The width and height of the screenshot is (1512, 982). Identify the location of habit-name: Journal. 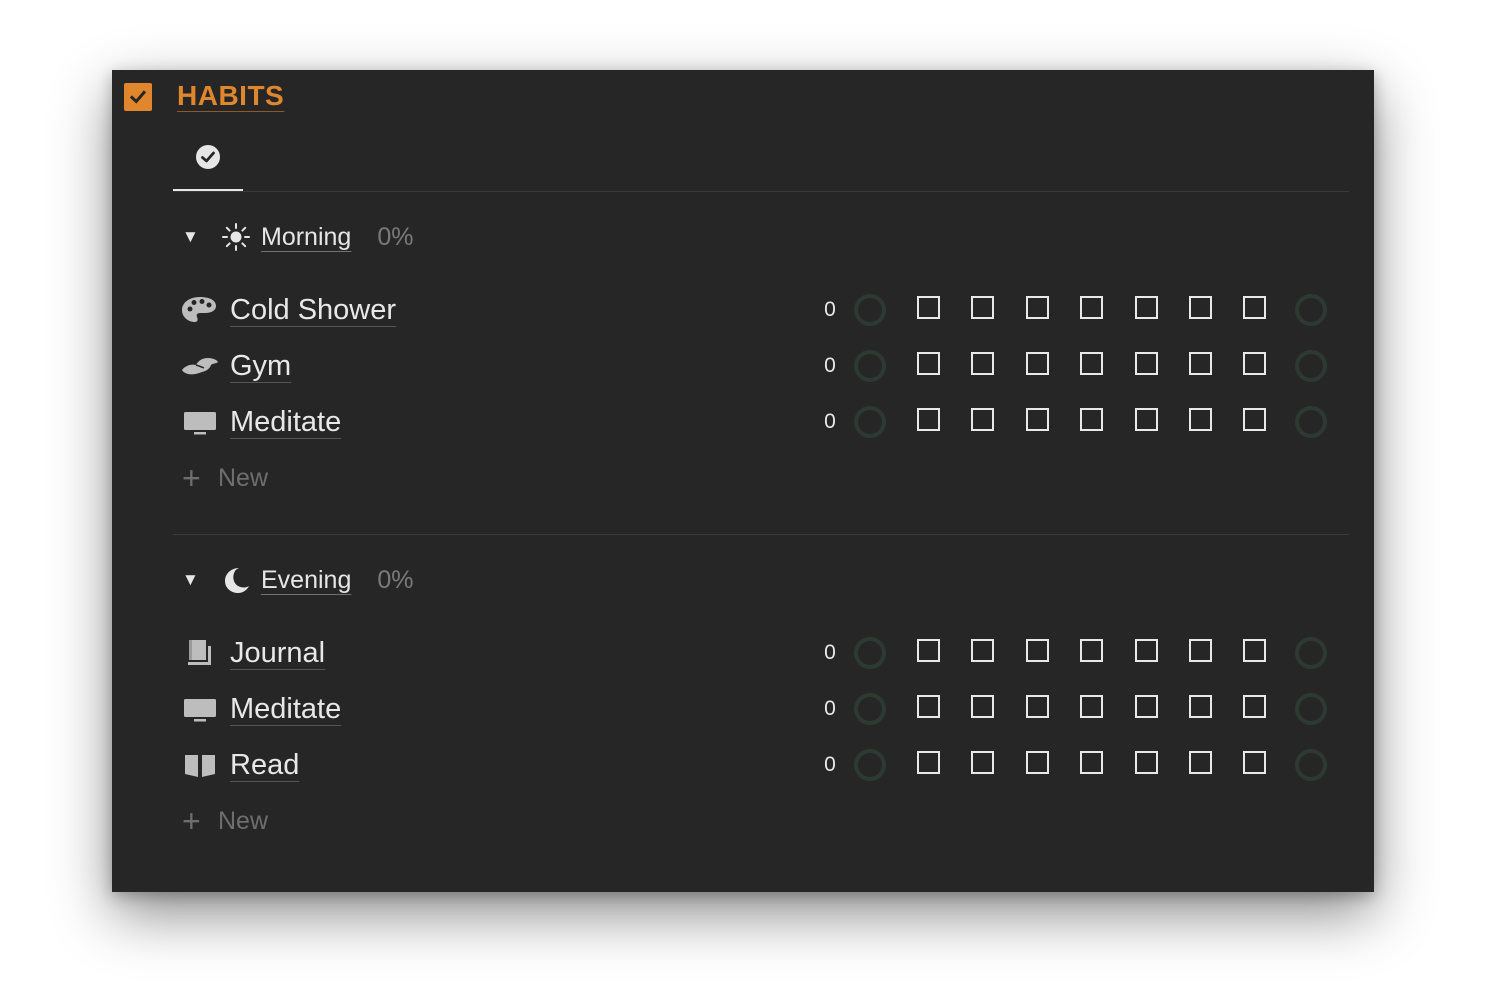
(277, 653).